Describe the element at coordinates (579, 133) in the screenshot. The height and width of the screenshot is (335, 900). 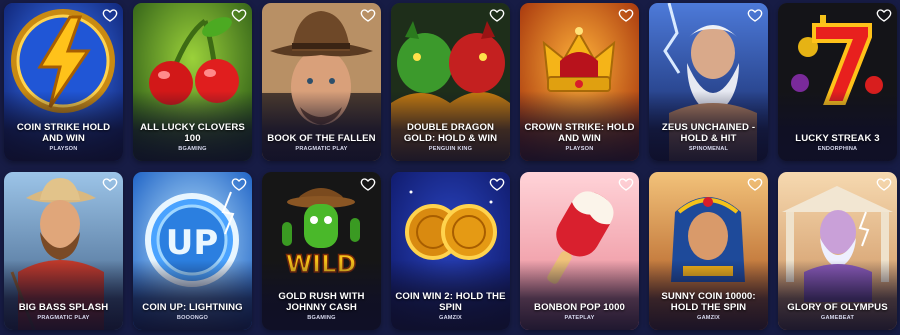
I see `game-title: CROWN STRIKE: HOLD AND WIN` at that location.